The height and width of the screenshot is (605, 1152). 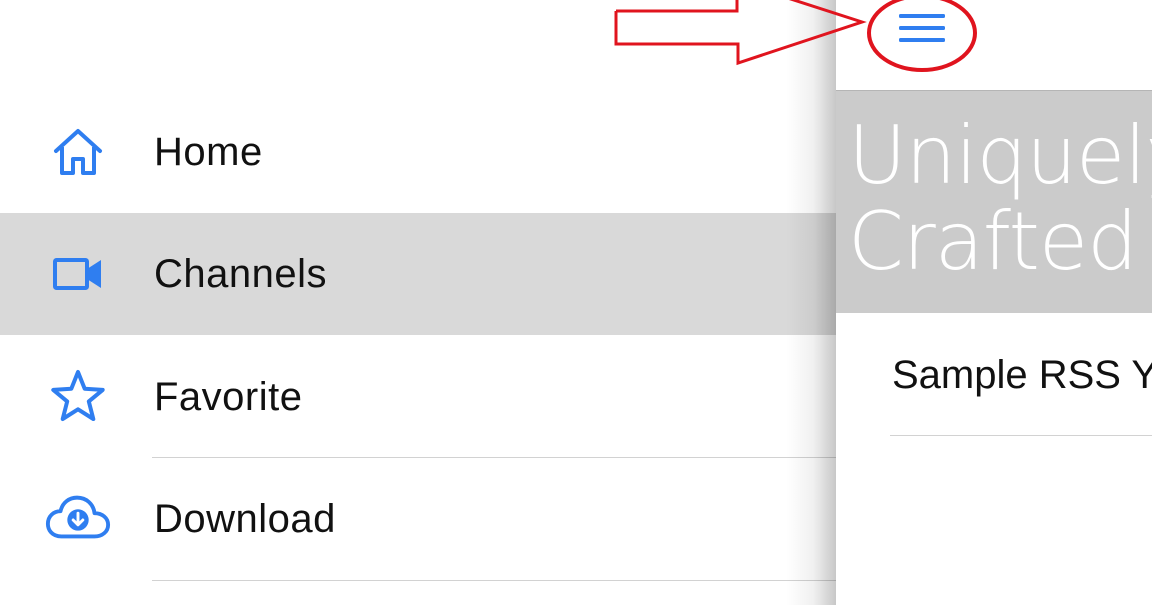 I want to click on menu-divider, so click(x=494, y=580).